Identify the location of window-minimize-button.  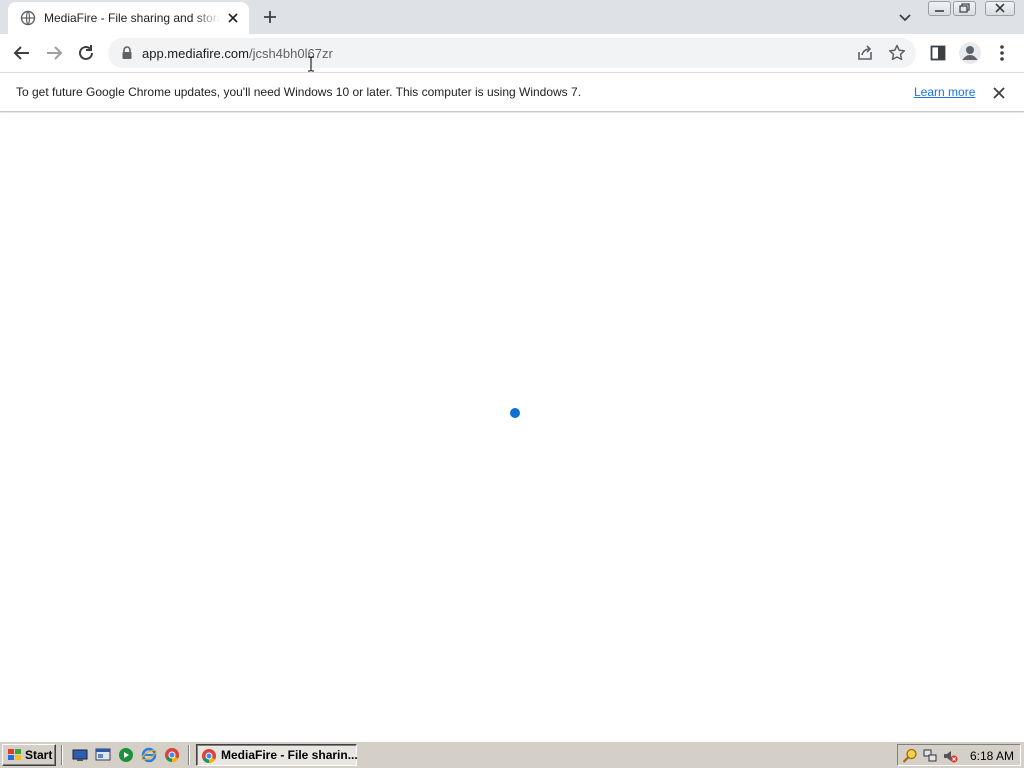
(939, 8).